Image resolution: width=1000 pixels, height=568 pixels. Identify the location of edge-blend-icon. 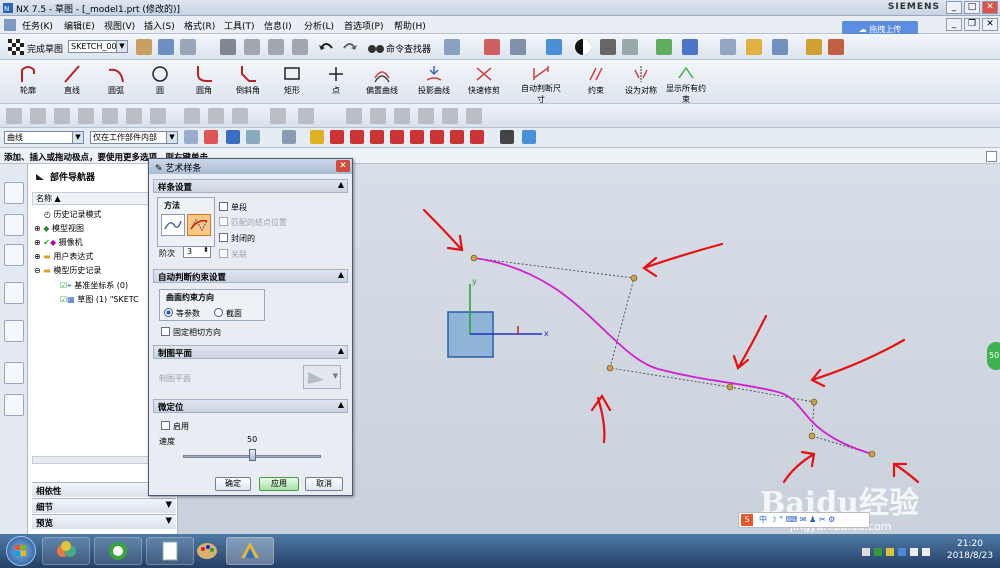
(354, 116).